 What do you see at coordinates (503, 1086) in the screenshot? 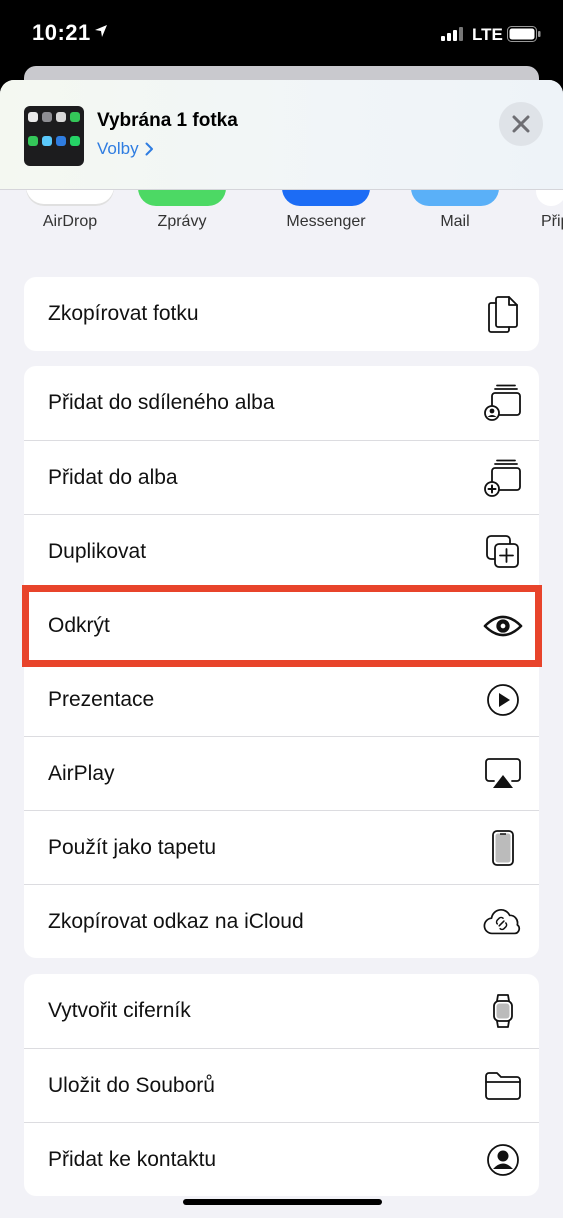
I see `folder-icon` at bounding box center [503, 1086].